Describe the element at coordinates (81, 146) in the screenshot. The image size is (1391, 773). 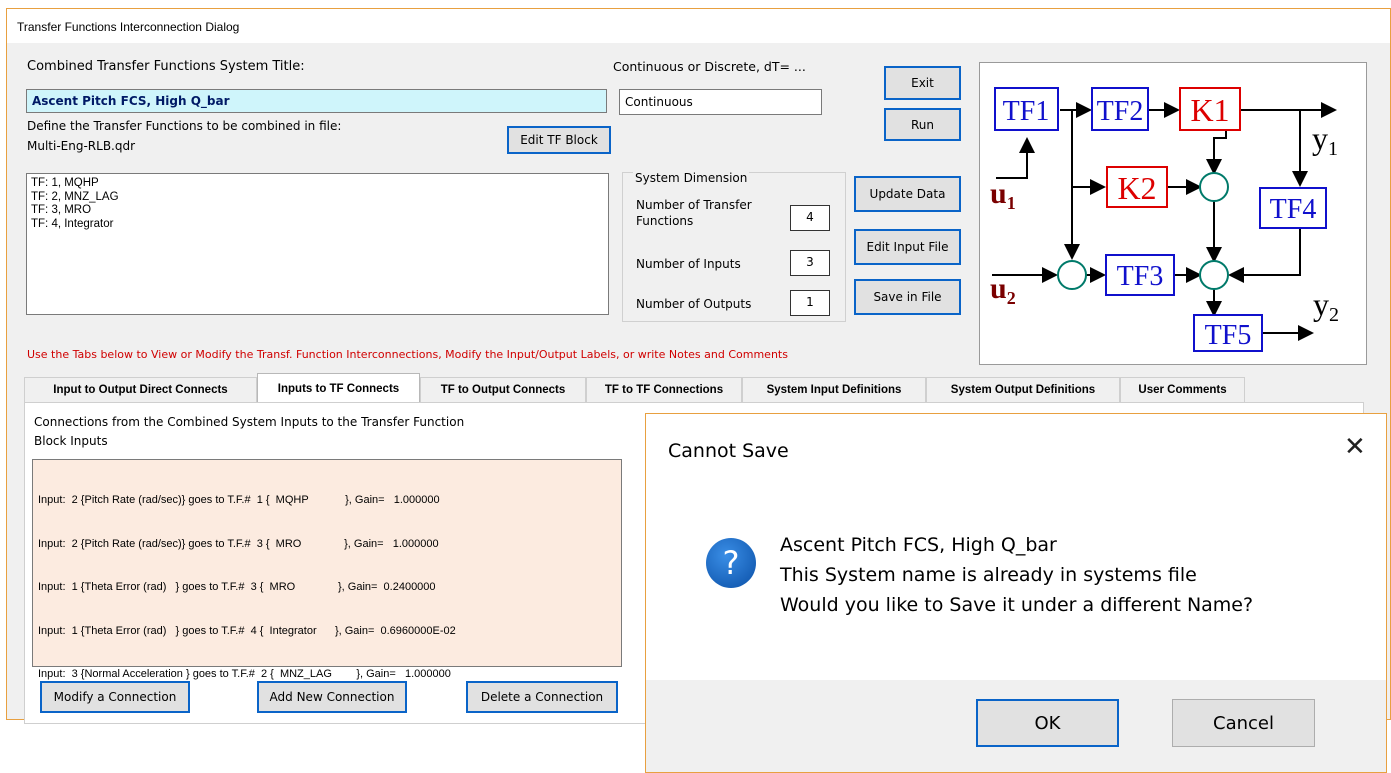
I see `file-name: Multi-Eng-RLB.qdr` at that location.